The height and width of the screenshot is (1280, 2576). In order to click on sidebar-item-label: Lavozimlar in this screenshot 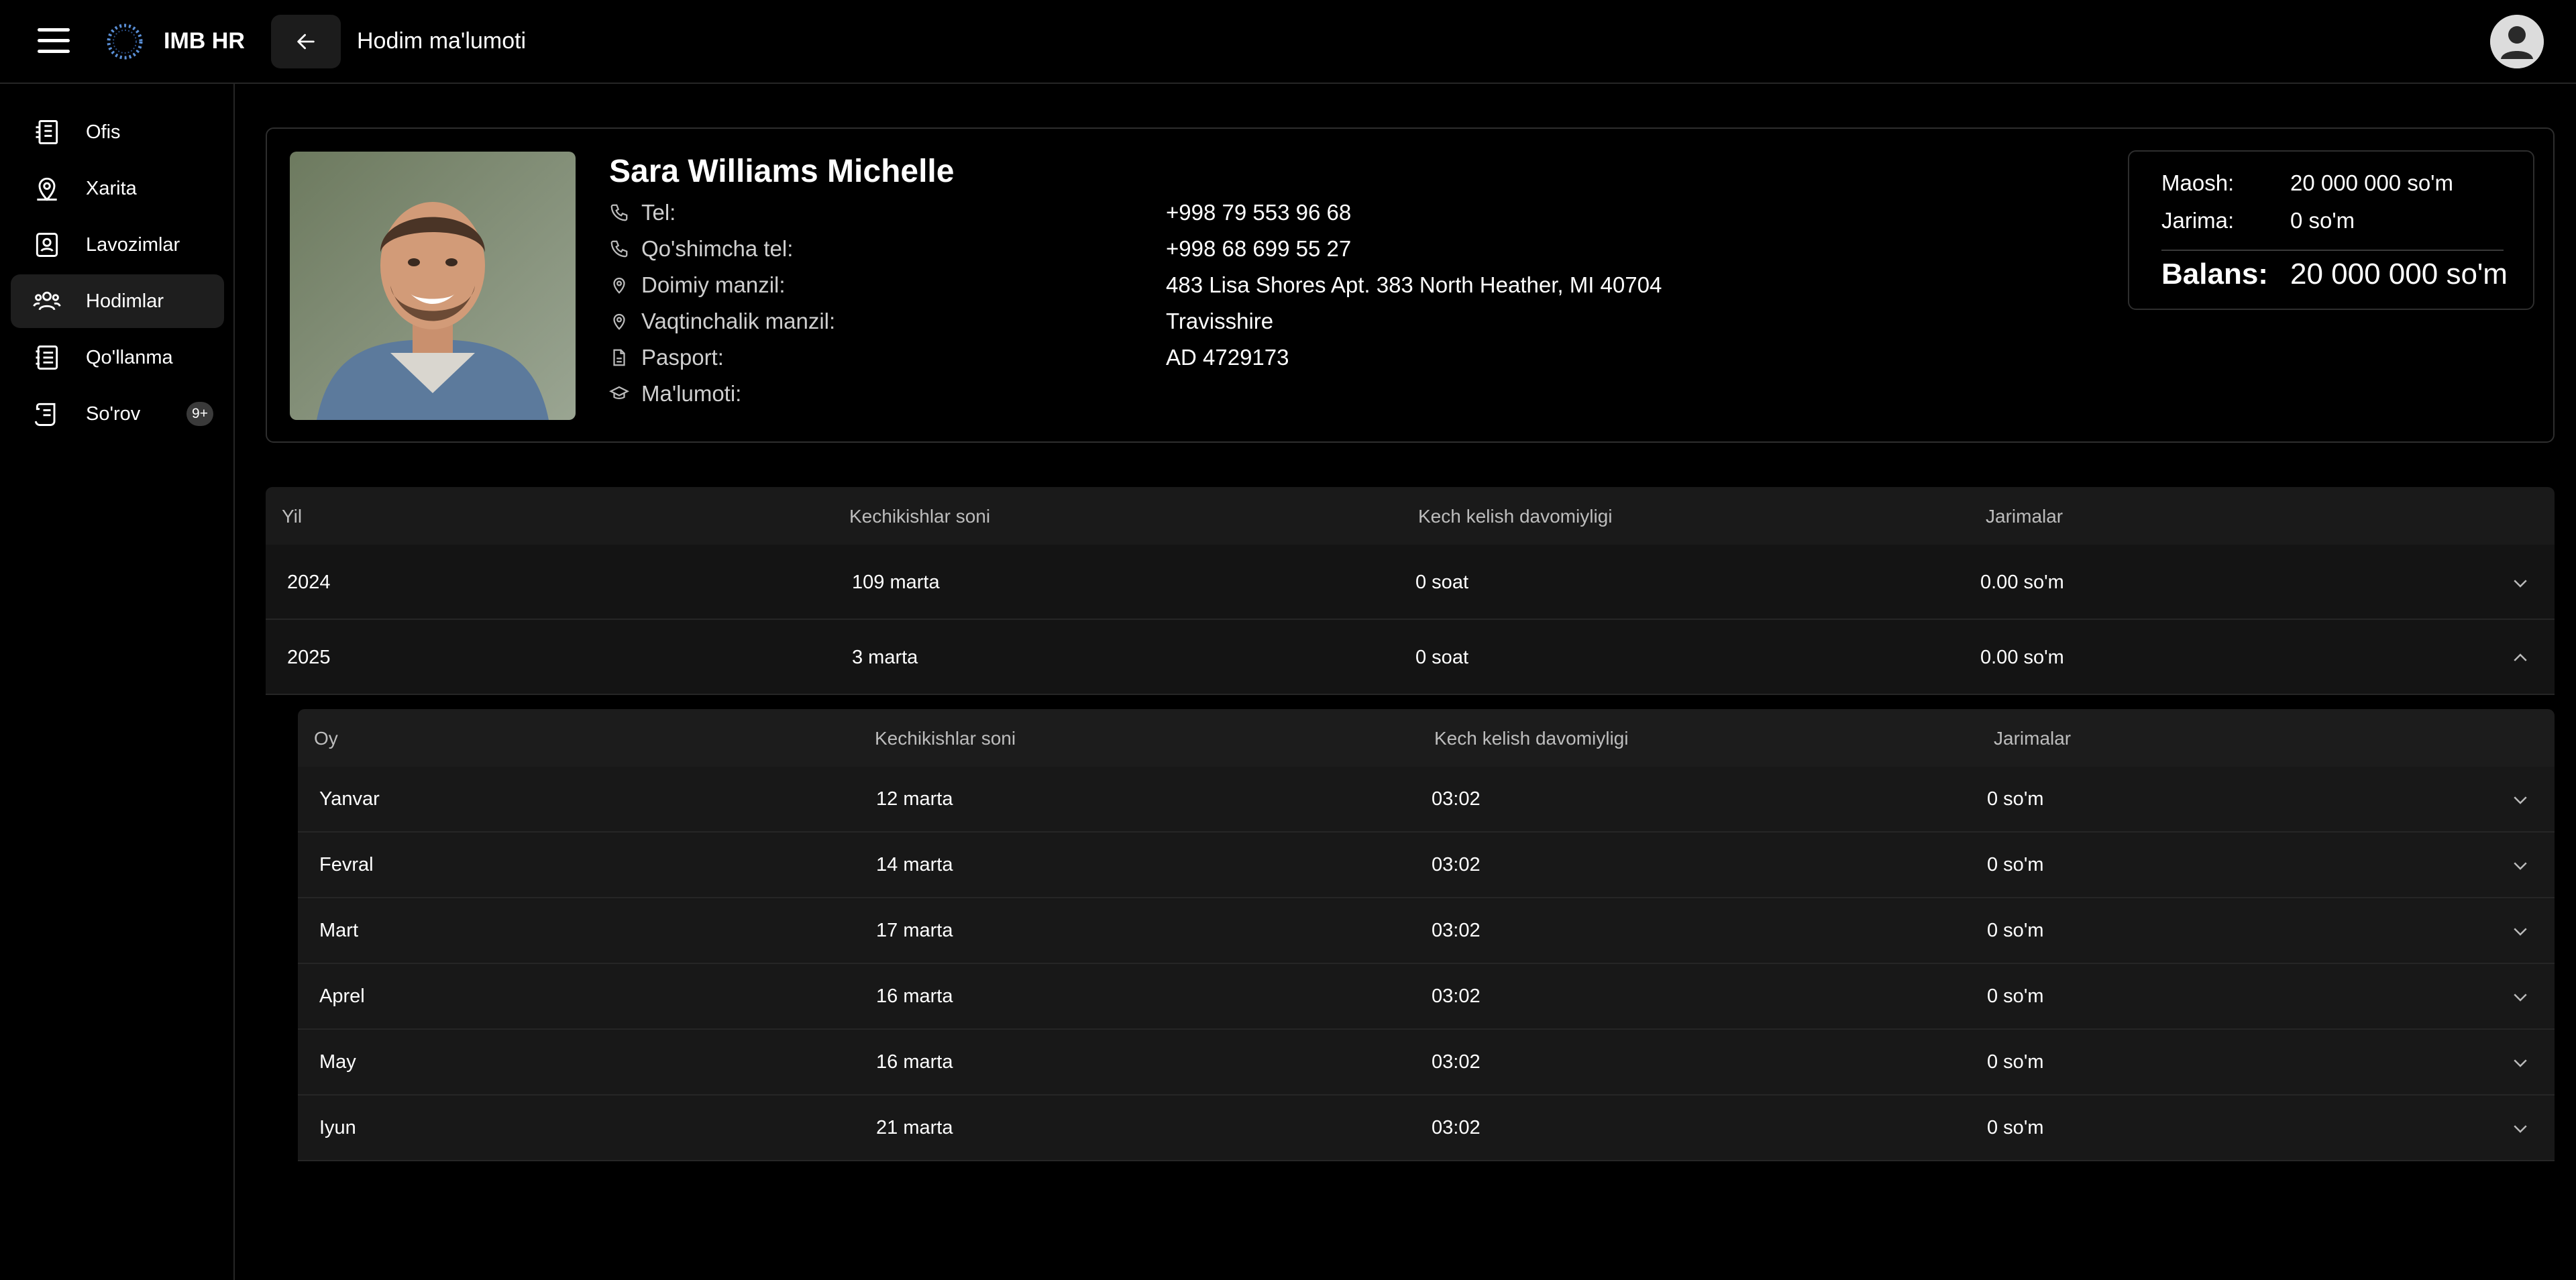, I will do `click(133, 245)`.